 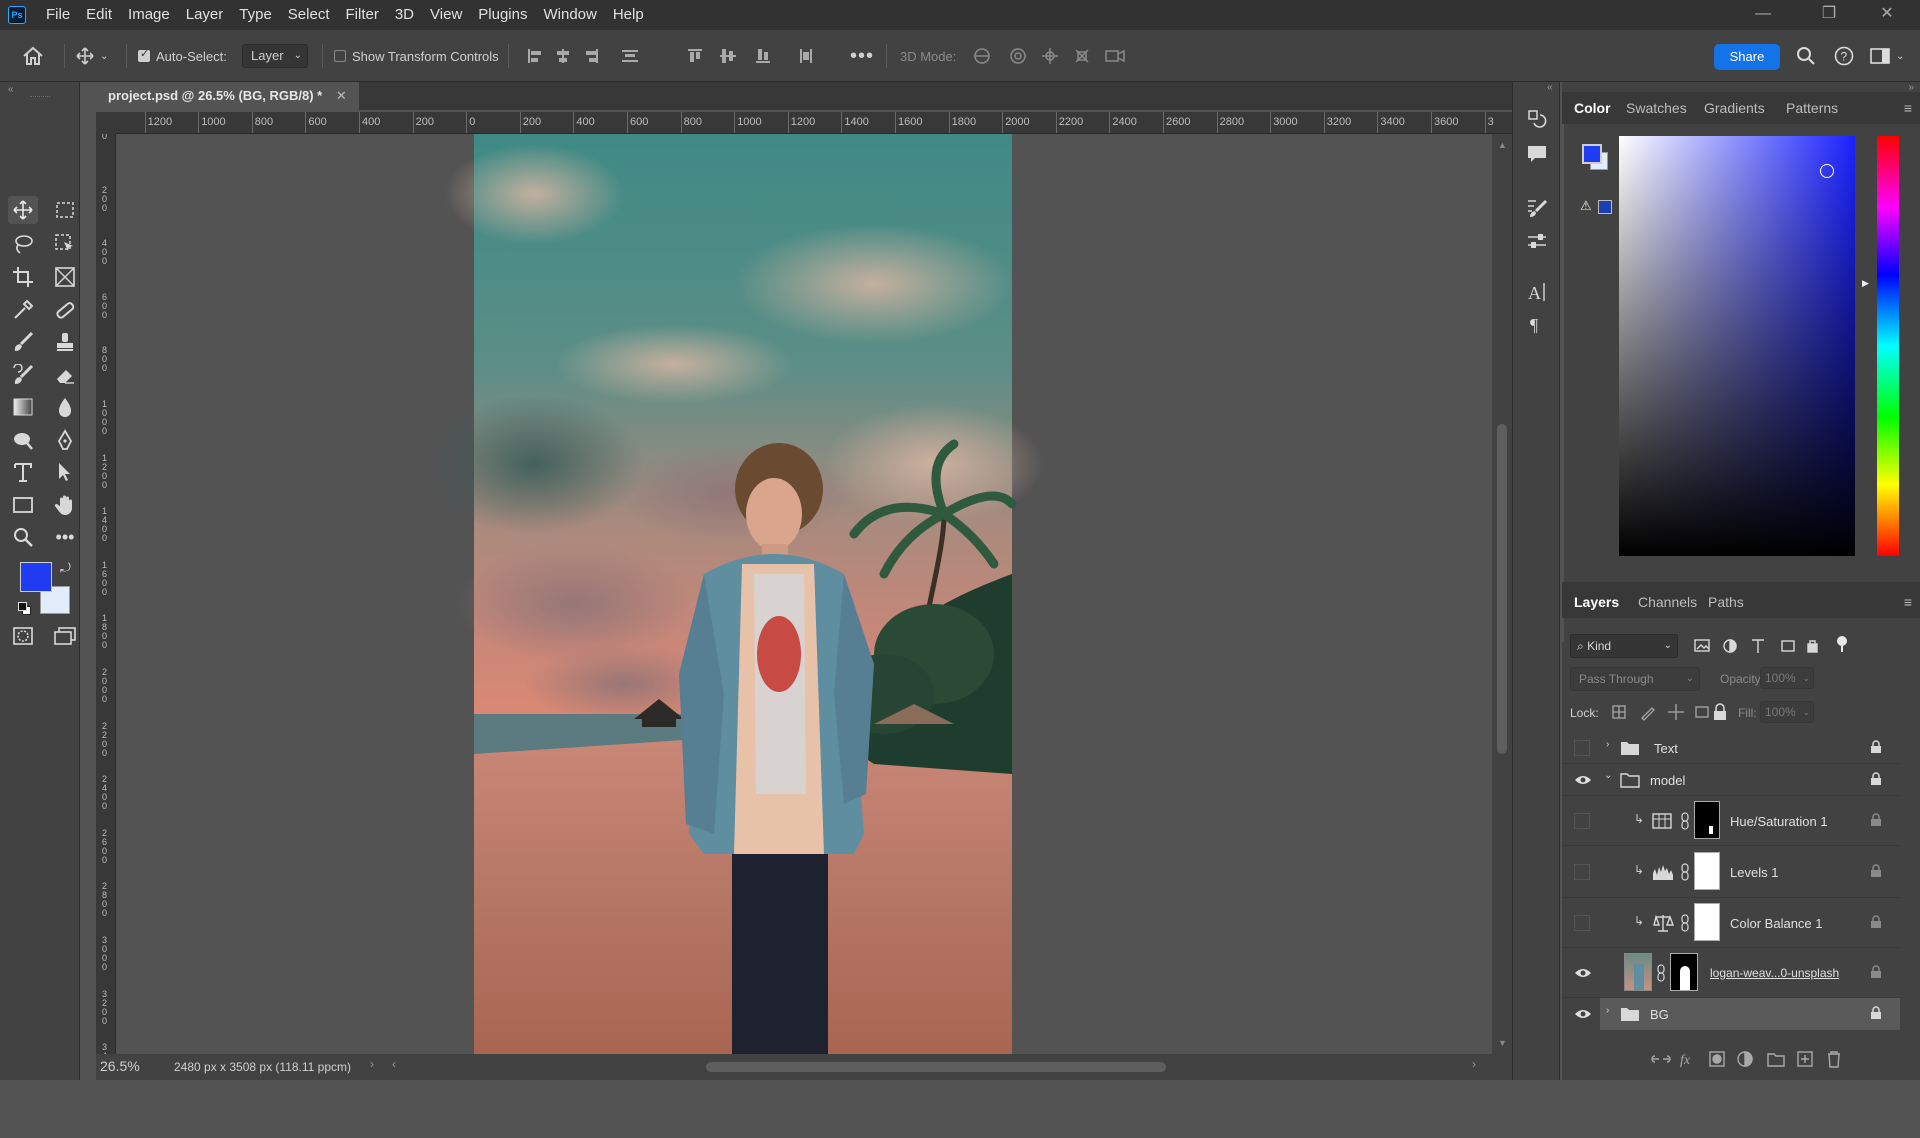 What do you see at coordinates (255, 15) in the screenshot?
I see `menu-type: Type` at bounding box center [255, 15].